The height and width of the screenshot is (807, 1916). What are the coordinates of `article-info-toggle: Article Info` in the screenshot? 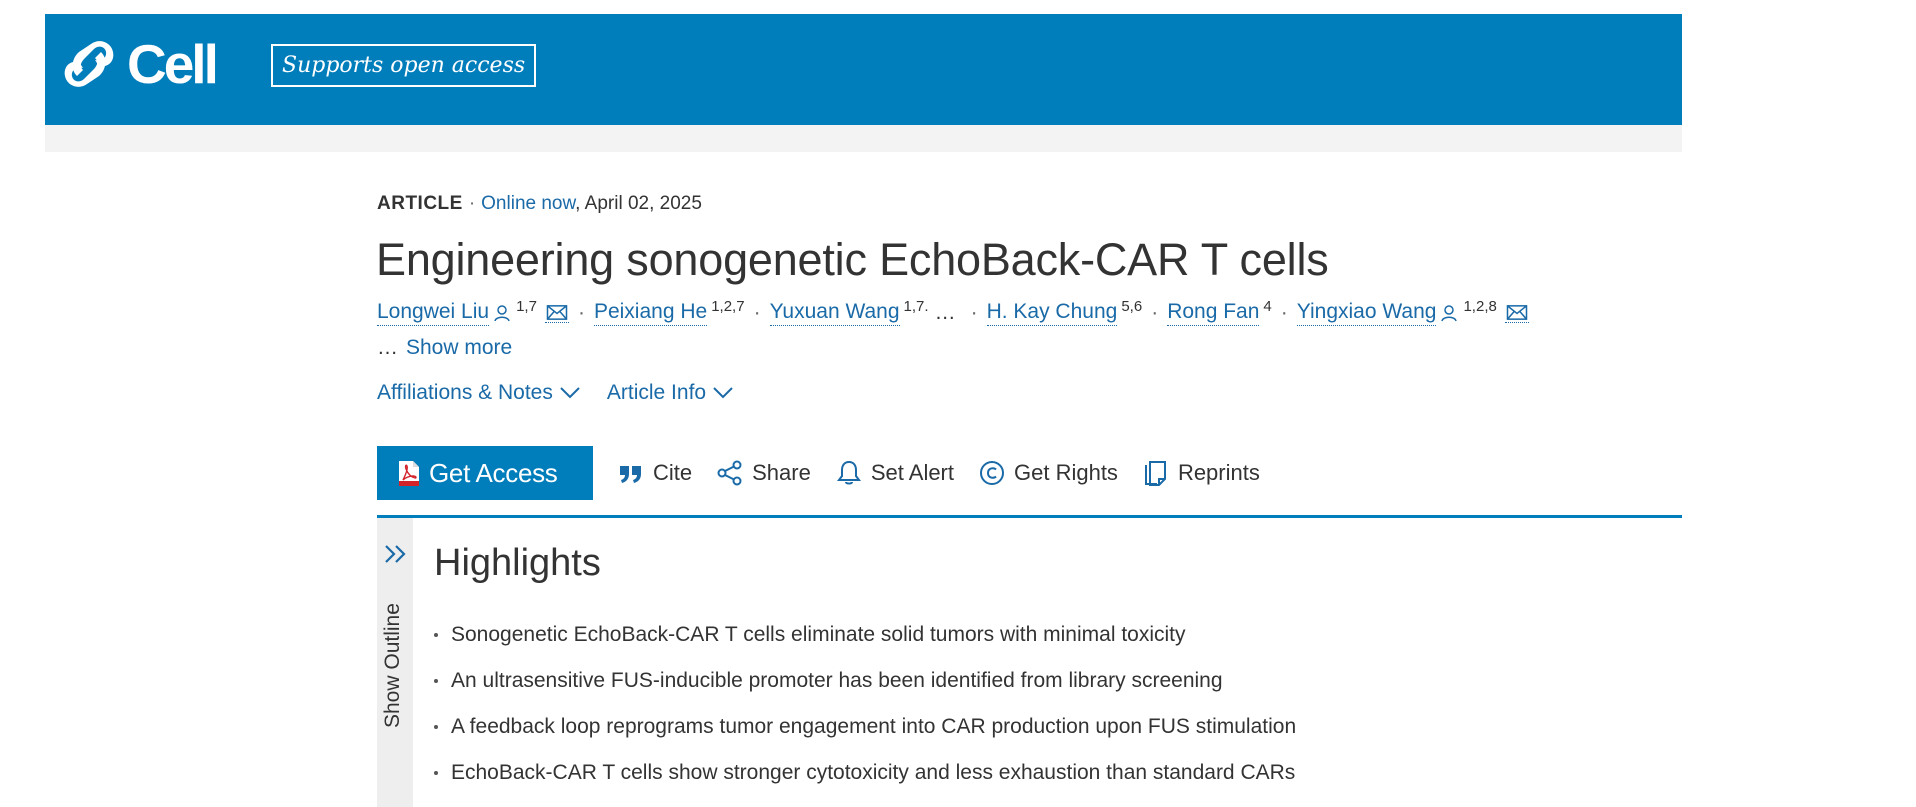 It's located at (670, 393).